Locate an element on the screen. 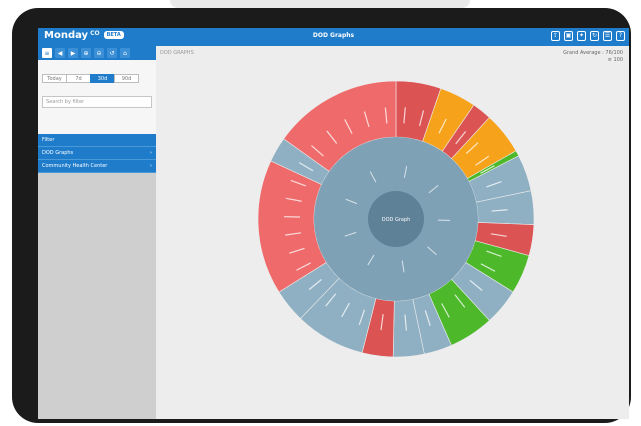  help-icon: ? is located at coordinates (620, 36).